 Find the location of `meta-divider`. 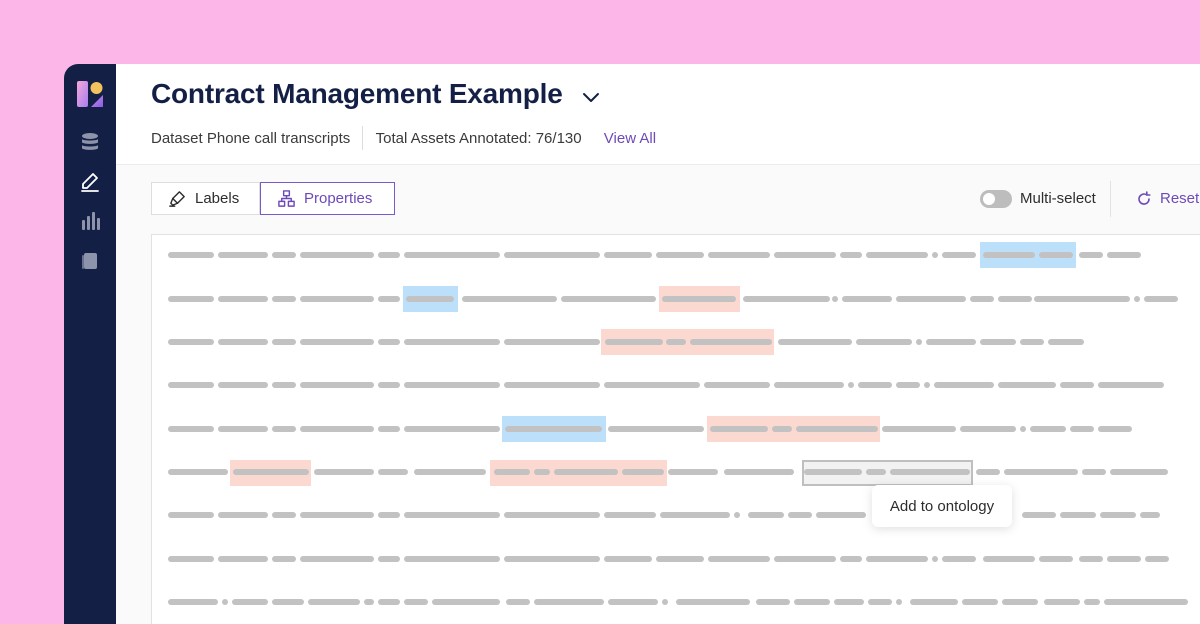

meta-divider is located at coordinates (363, 138).